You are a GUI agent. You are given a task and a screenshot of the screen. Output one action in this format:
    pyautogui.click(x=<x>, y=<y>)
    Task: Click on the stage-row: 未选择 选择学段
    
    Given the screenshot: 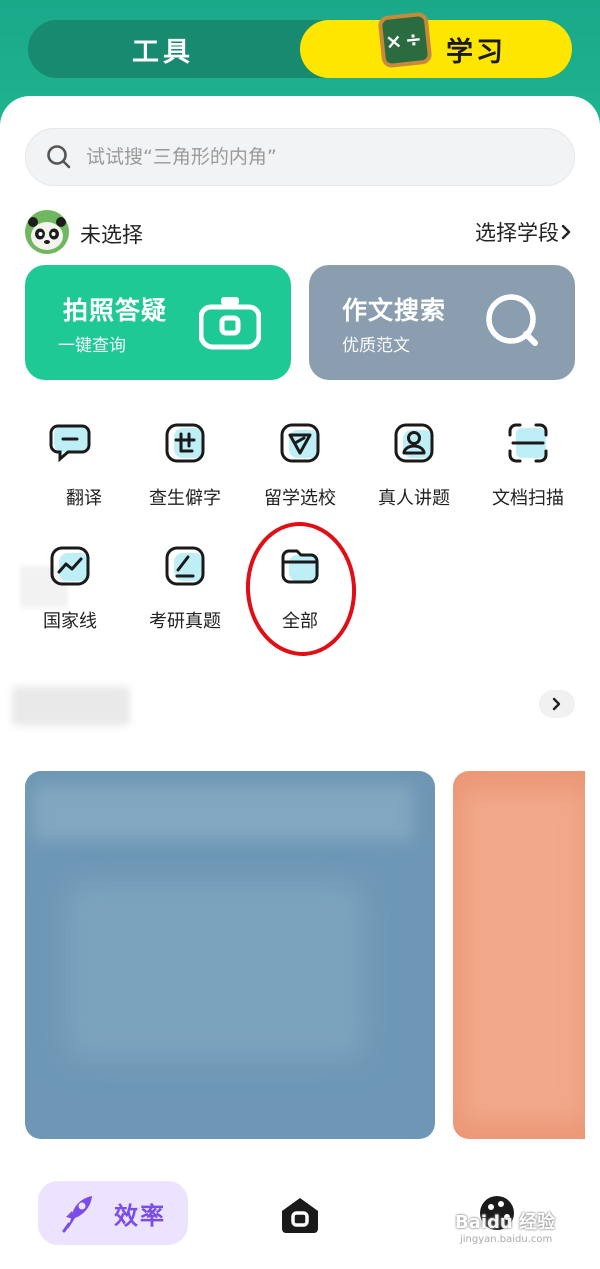 What is the action you would take?
    pyautogui.click(x=300, y=233)
    